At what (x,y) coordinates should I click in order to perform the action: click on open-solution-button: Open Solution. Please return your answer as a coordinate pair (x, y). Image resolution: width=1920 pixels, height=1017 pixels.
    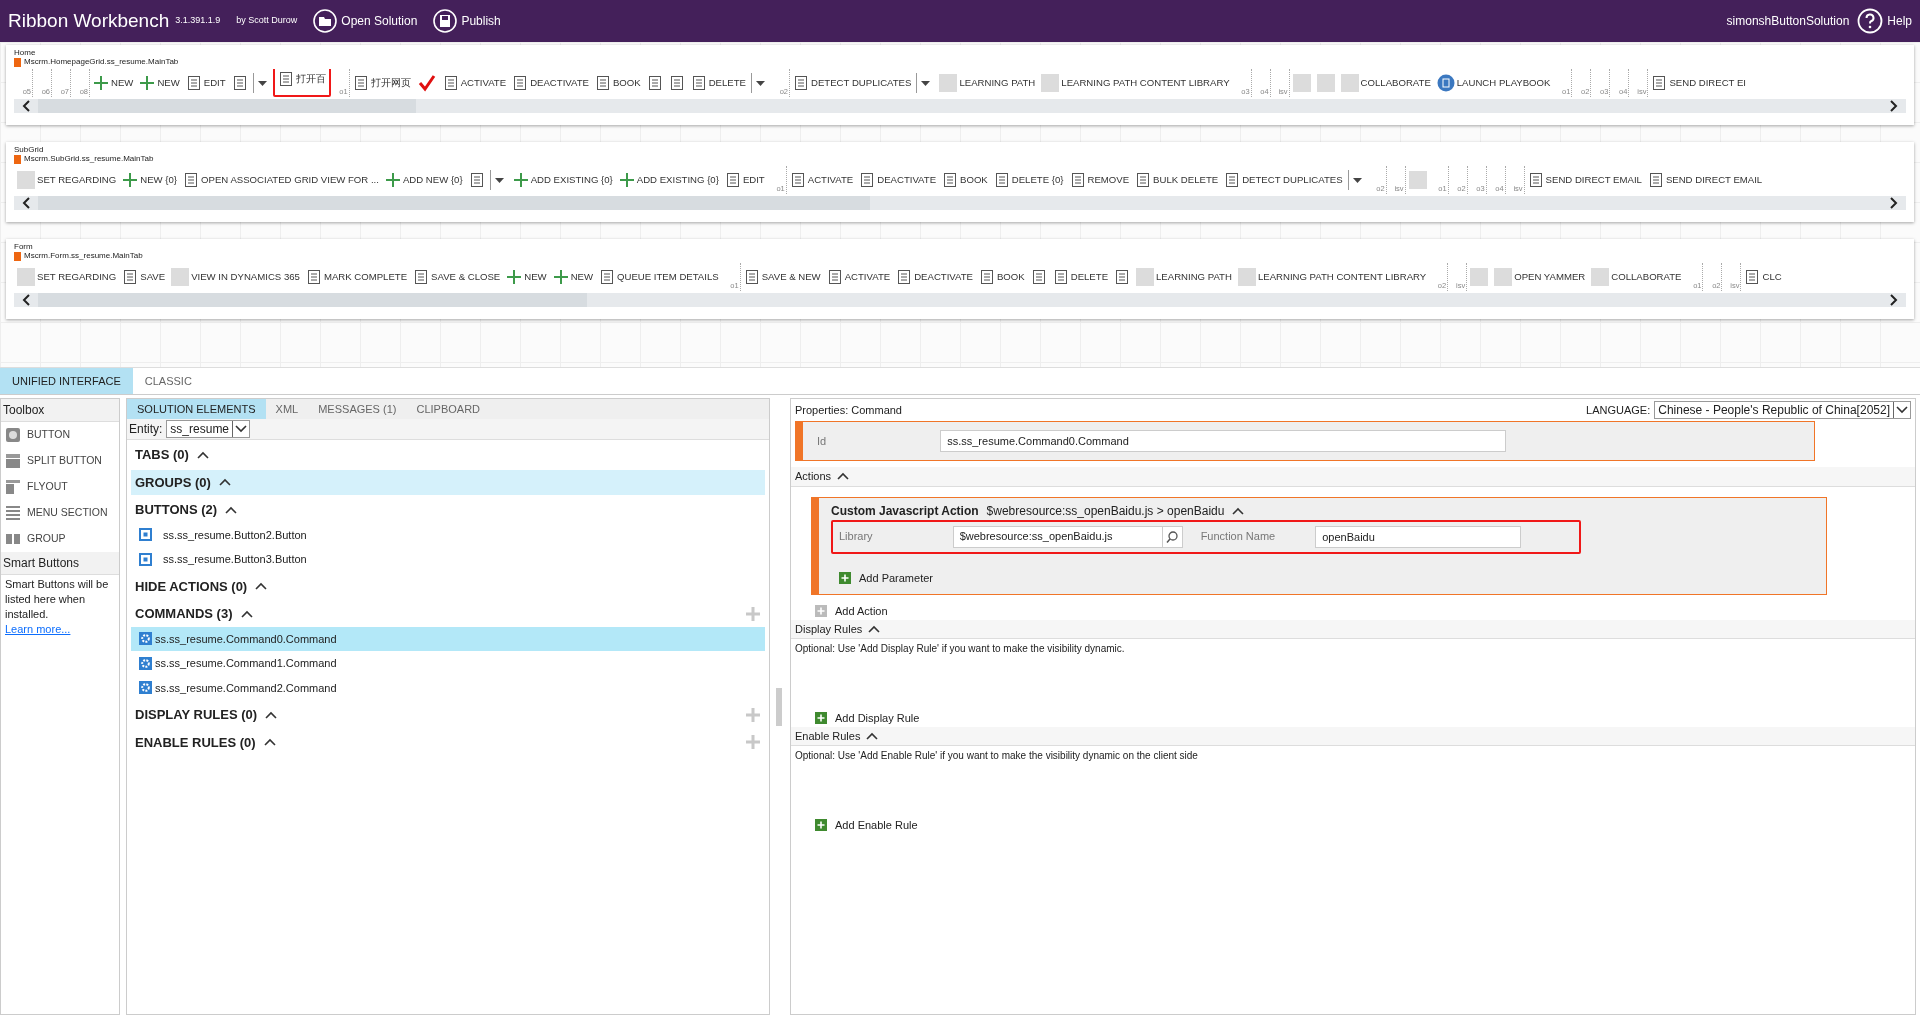
    Looking at the image, I should click on (365, 21).